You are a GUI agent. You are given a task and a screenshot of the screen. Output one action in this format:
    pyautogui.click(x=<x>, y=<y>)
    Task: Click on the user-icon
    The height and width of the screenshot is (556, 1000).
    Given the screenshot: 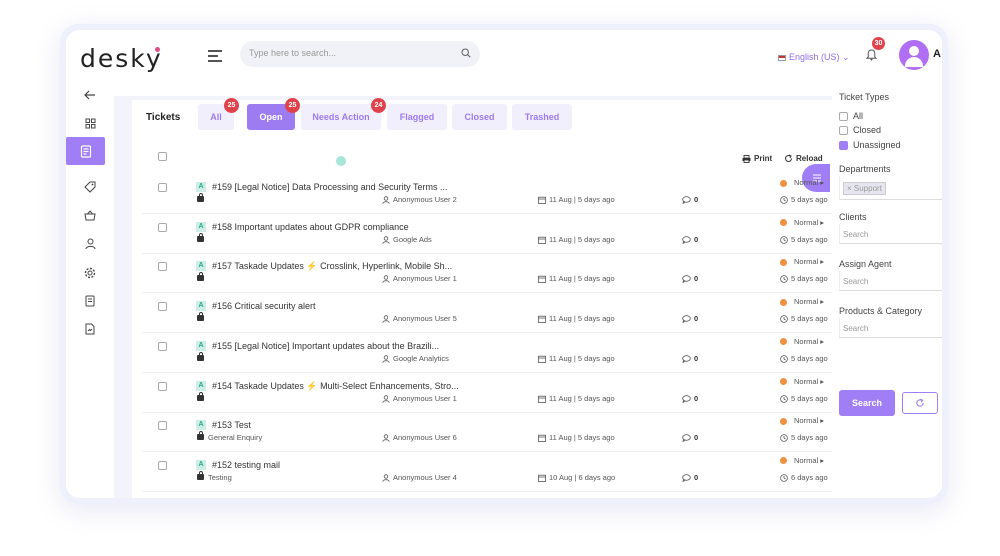 What is the action you would take?
    pyautogui.click(x=90, y=244)
    